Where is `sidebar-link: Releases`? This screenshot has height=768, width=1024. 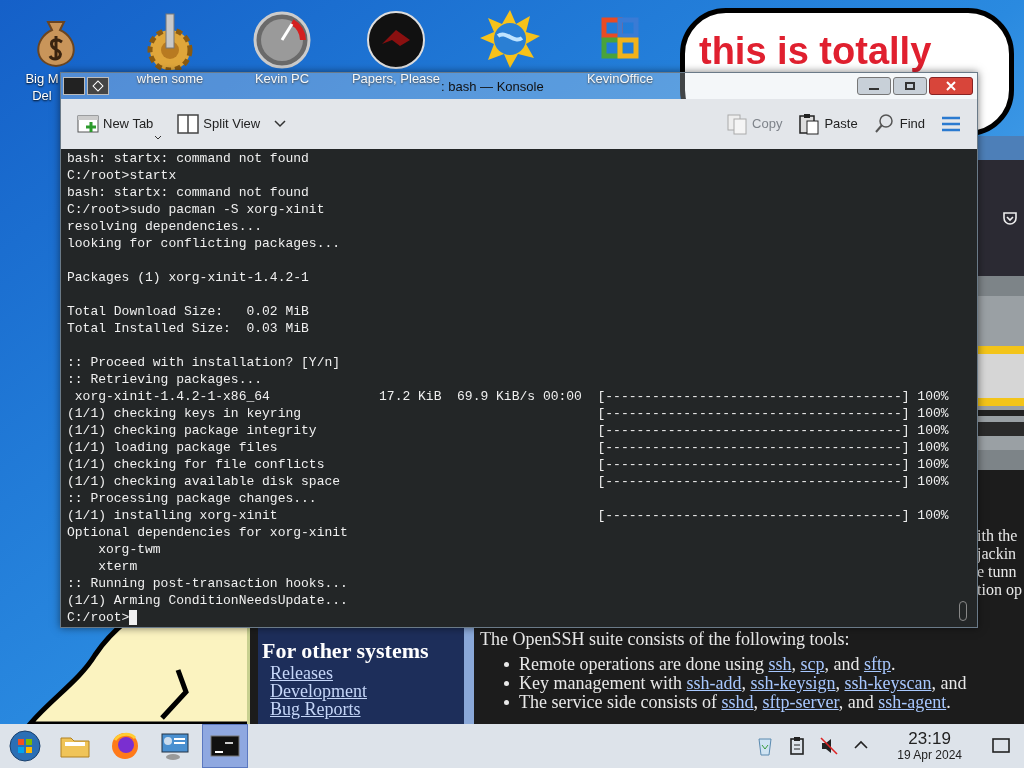 sidebar-link: Releases is located at coordinates (301, 673).